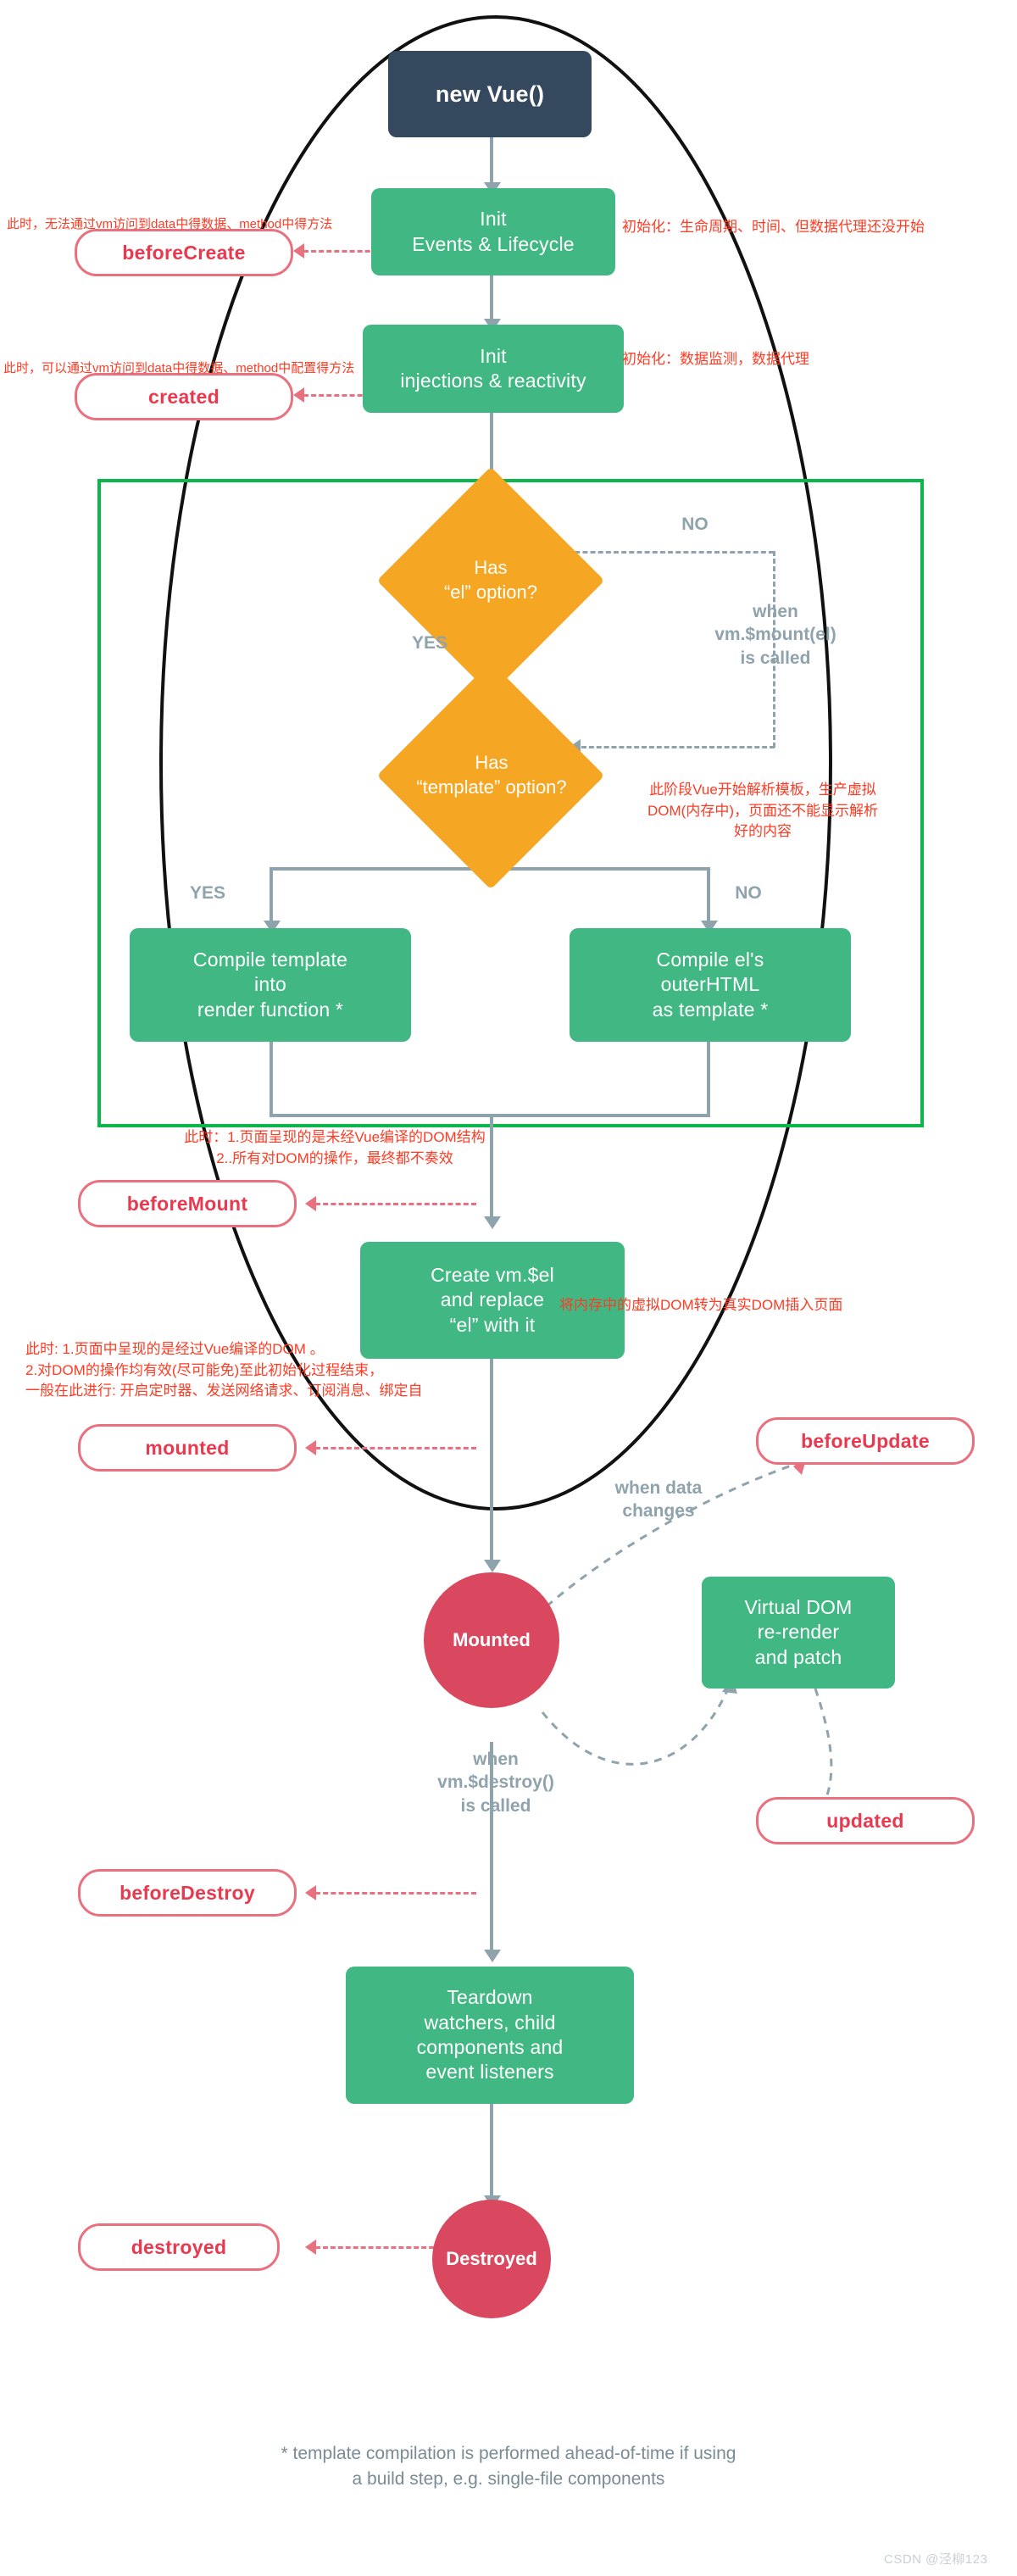 This screenshot has width=1017, height=2576. What do you see at coordinates (187, 1203) in the screenshot?
I see `hook-before-mount: beforeMount` at bounding box center [187, 1203].